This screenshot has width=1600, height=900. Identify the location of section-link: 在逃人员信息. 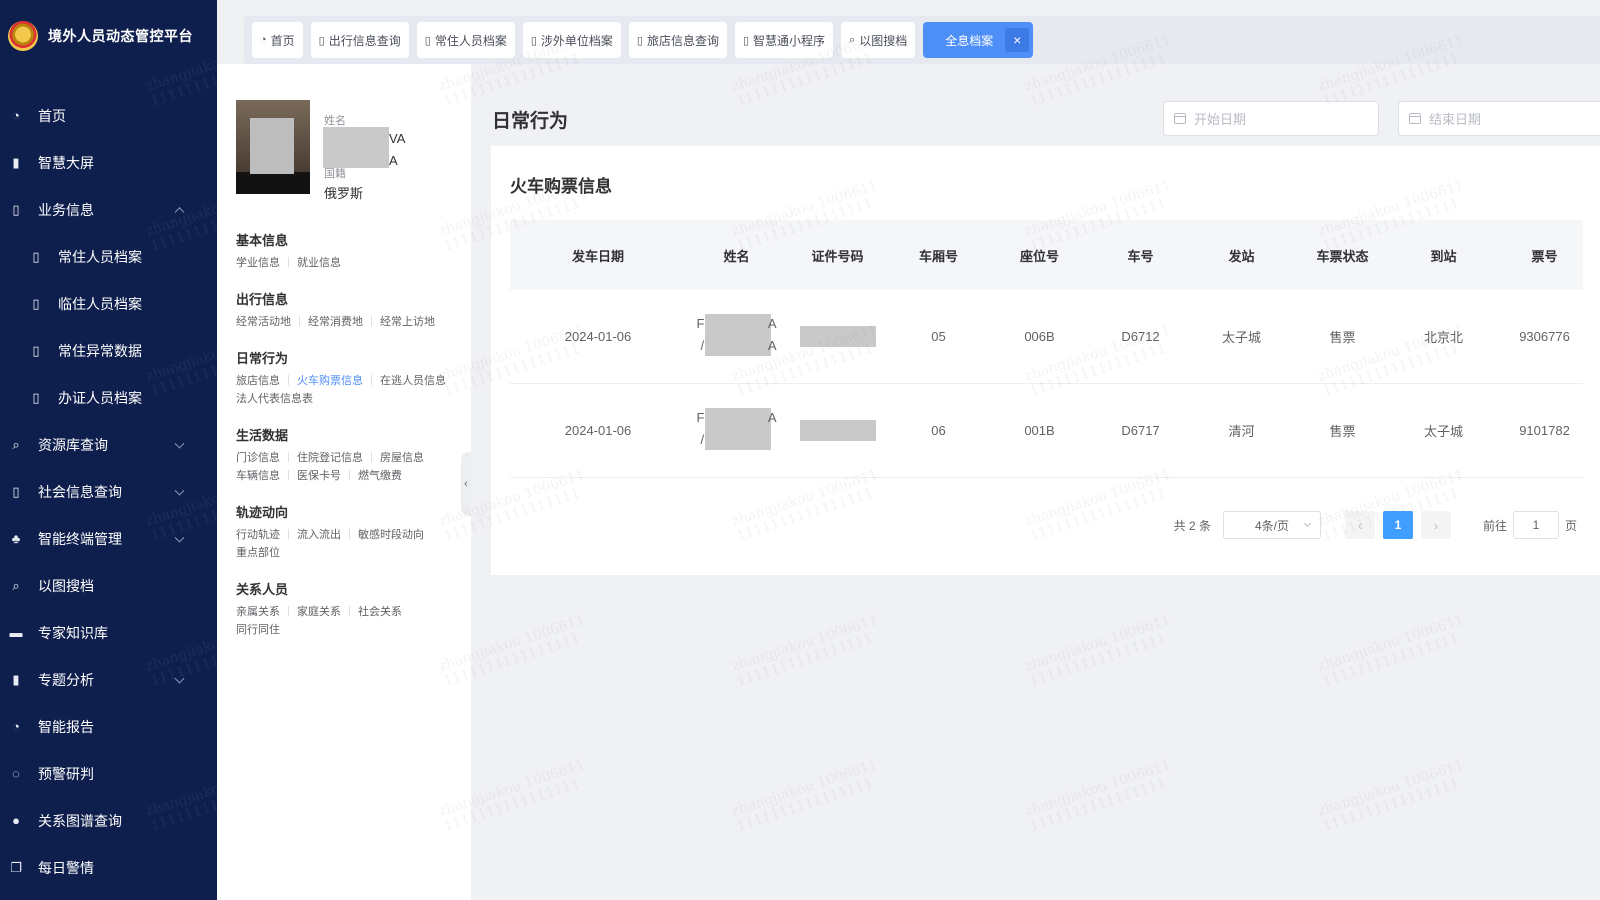
(413, 381).